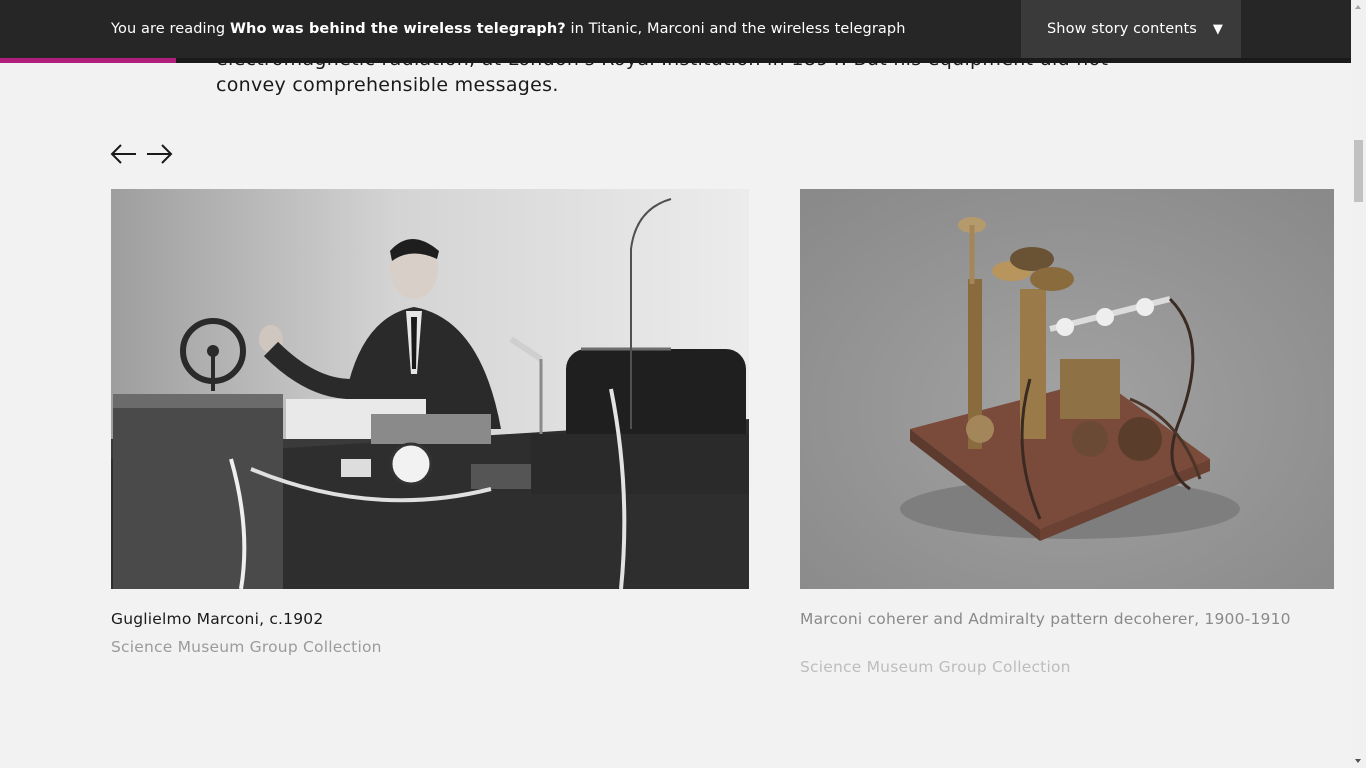 The width and height of the screenshot is (1366, 768). What do you see at coordinates (577, 29) in the screenshot?
I see `reading-middle: in` at bounding box center [577, 29].